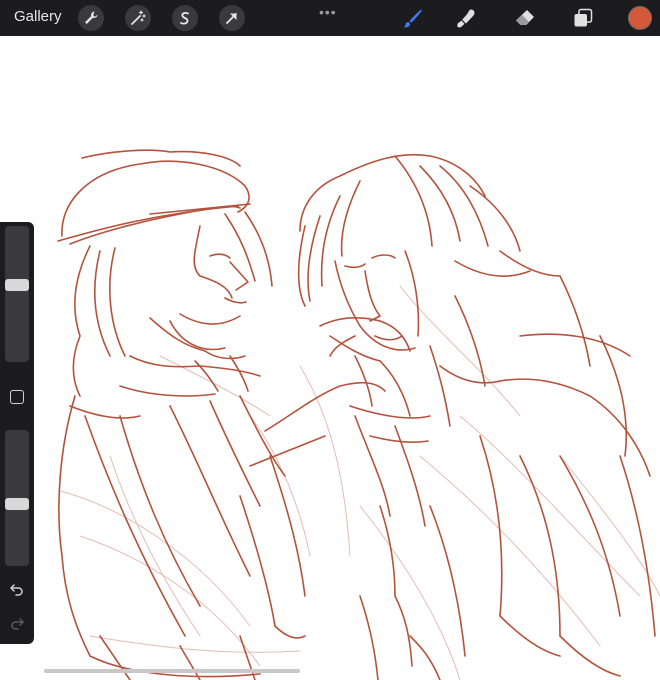 The height and width of the screenshot is (680, 660). What do you see at coordinates (185, 18) in the screenshot?
I see `selection-icon` at bounding box center [185, 18].